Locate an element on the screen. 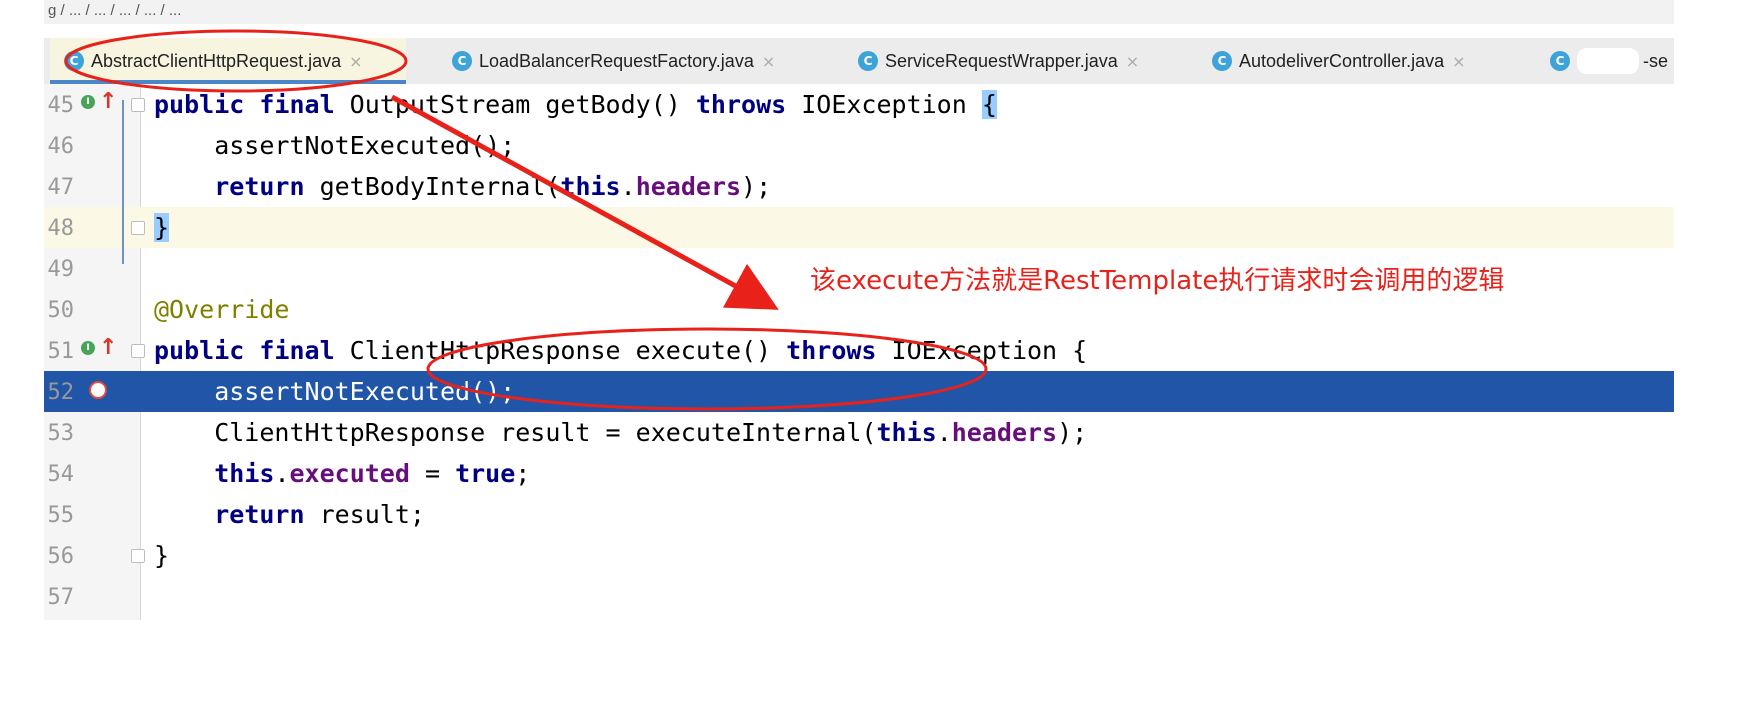 The image size is (1746, 718). code-text: return getBodyInternal(this.headers); is located at coordinates (462, 187).